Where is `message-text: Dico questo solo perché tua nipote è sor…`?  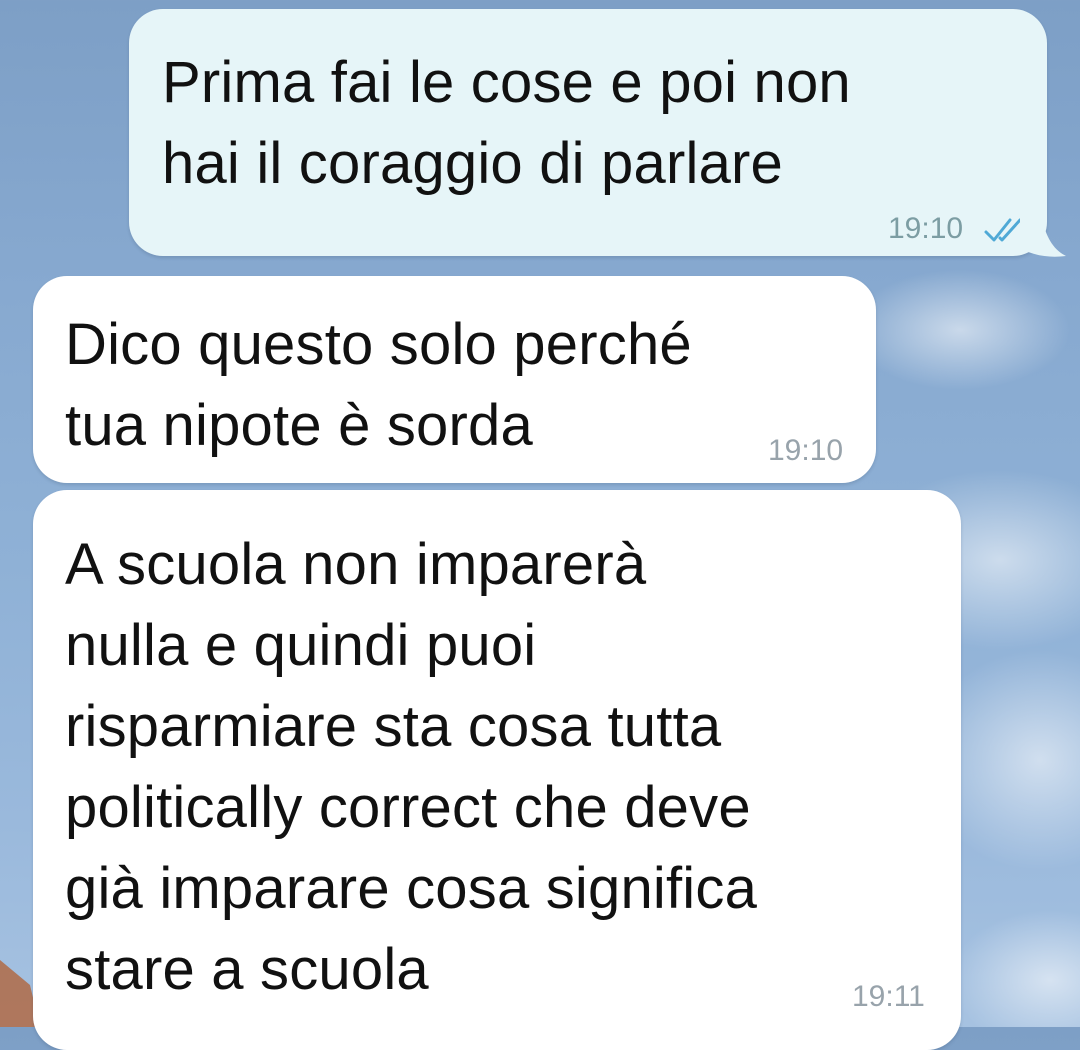 message-text: Dico questo solo perché tua nipote è sor… is located at coordinates (378, 385).